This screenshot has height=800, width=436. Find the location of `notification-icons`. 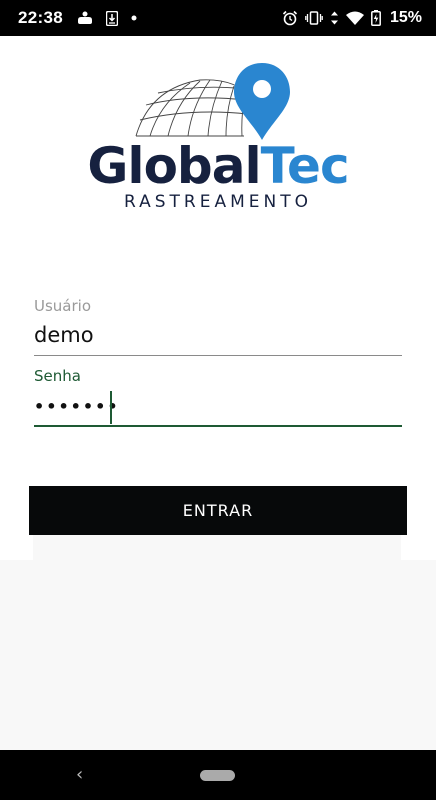

notification-icons is located at coordinates (107, 18).